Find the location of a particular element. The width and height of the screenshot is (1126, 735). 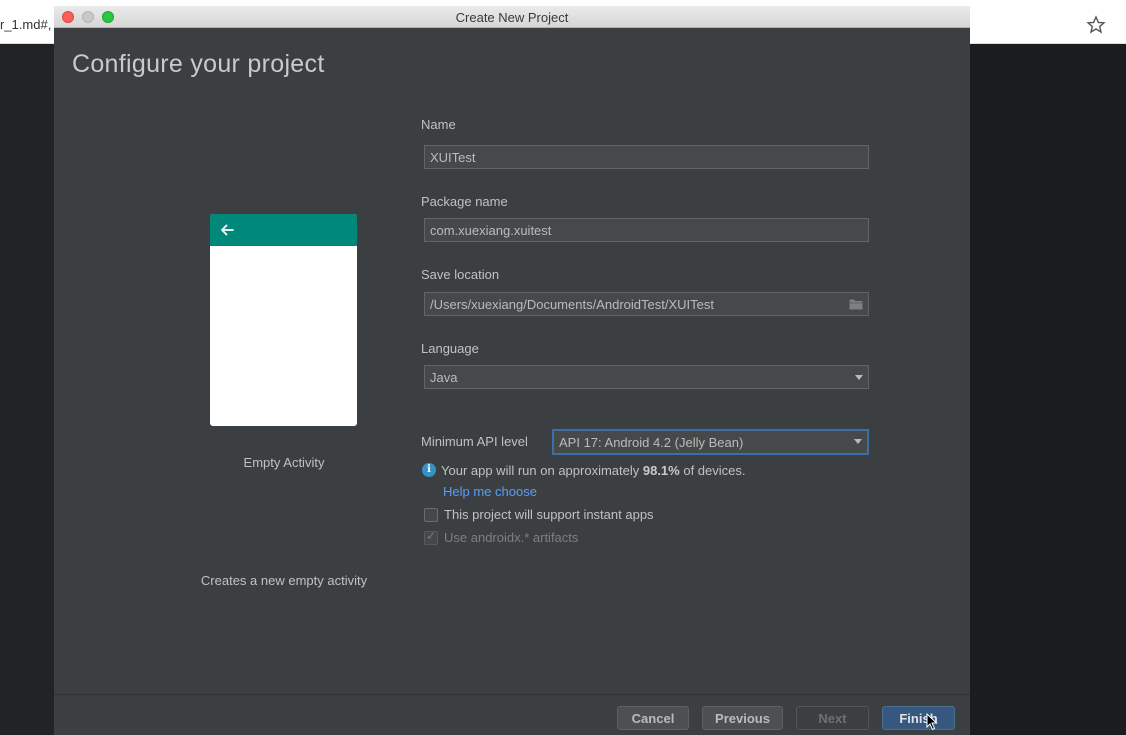

template-name: Empty Activity is located at coordinates (284, 462).